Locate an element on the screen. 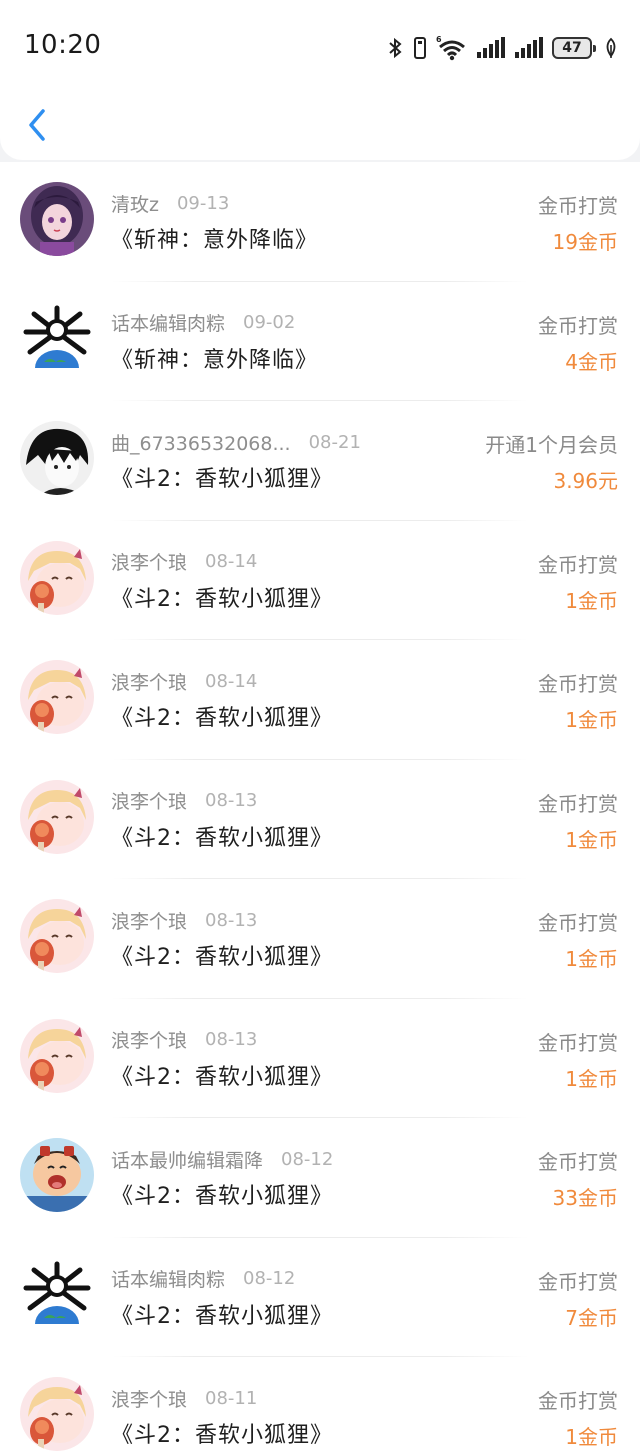 The height and width of the screenshot is (1452, 640). record-row: 话本编辑肉粽 08-12 《斗2：香软小狐狸》 金币打赏 7金币 is located at coordinates (320, 1297).